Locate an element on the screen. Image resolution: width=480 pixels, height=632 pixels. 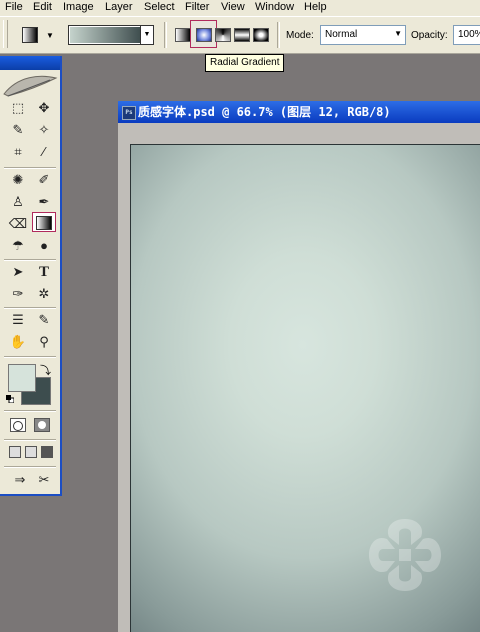
toolbox-titlebar is located at coordinates (30, 63).